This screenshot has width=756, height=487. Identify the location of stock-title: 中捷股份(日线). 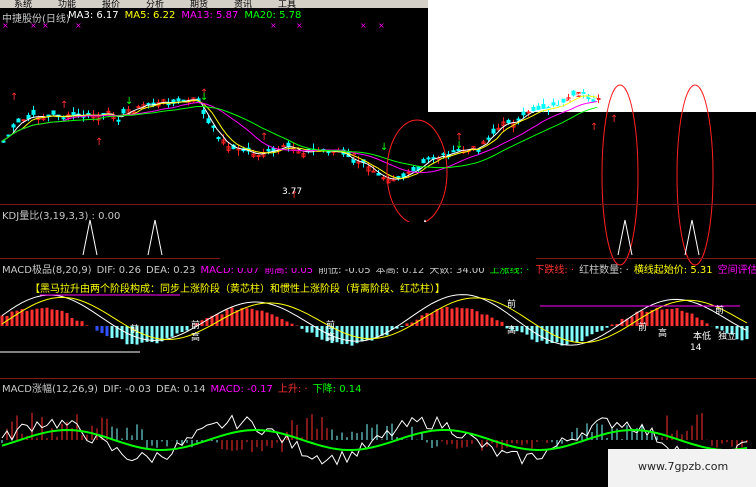
(36, 19).